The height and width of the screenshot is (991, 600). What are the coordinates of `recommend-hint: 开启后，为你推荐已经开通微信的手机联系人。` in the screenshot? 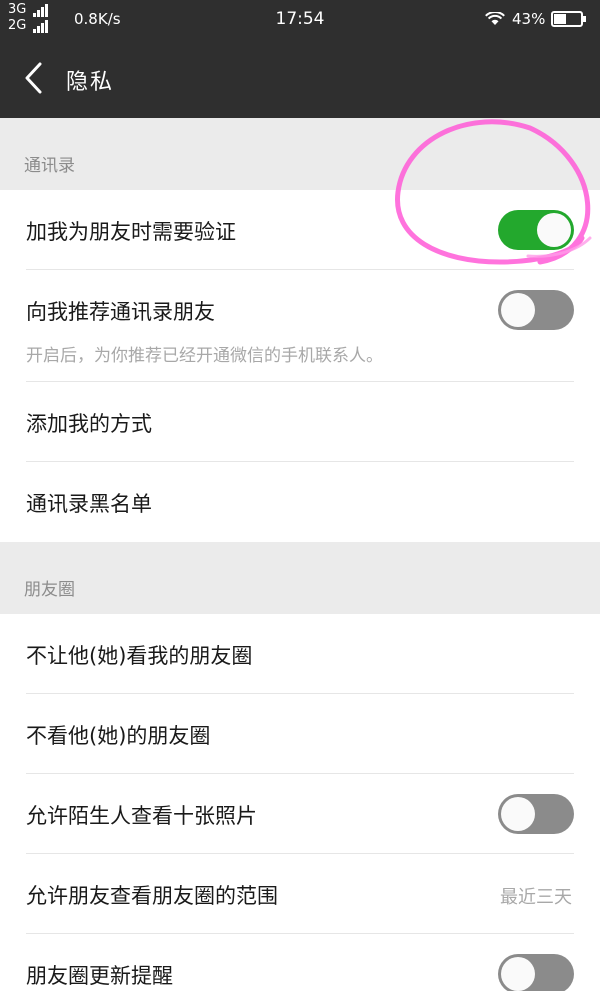 It's located at (204, 356).